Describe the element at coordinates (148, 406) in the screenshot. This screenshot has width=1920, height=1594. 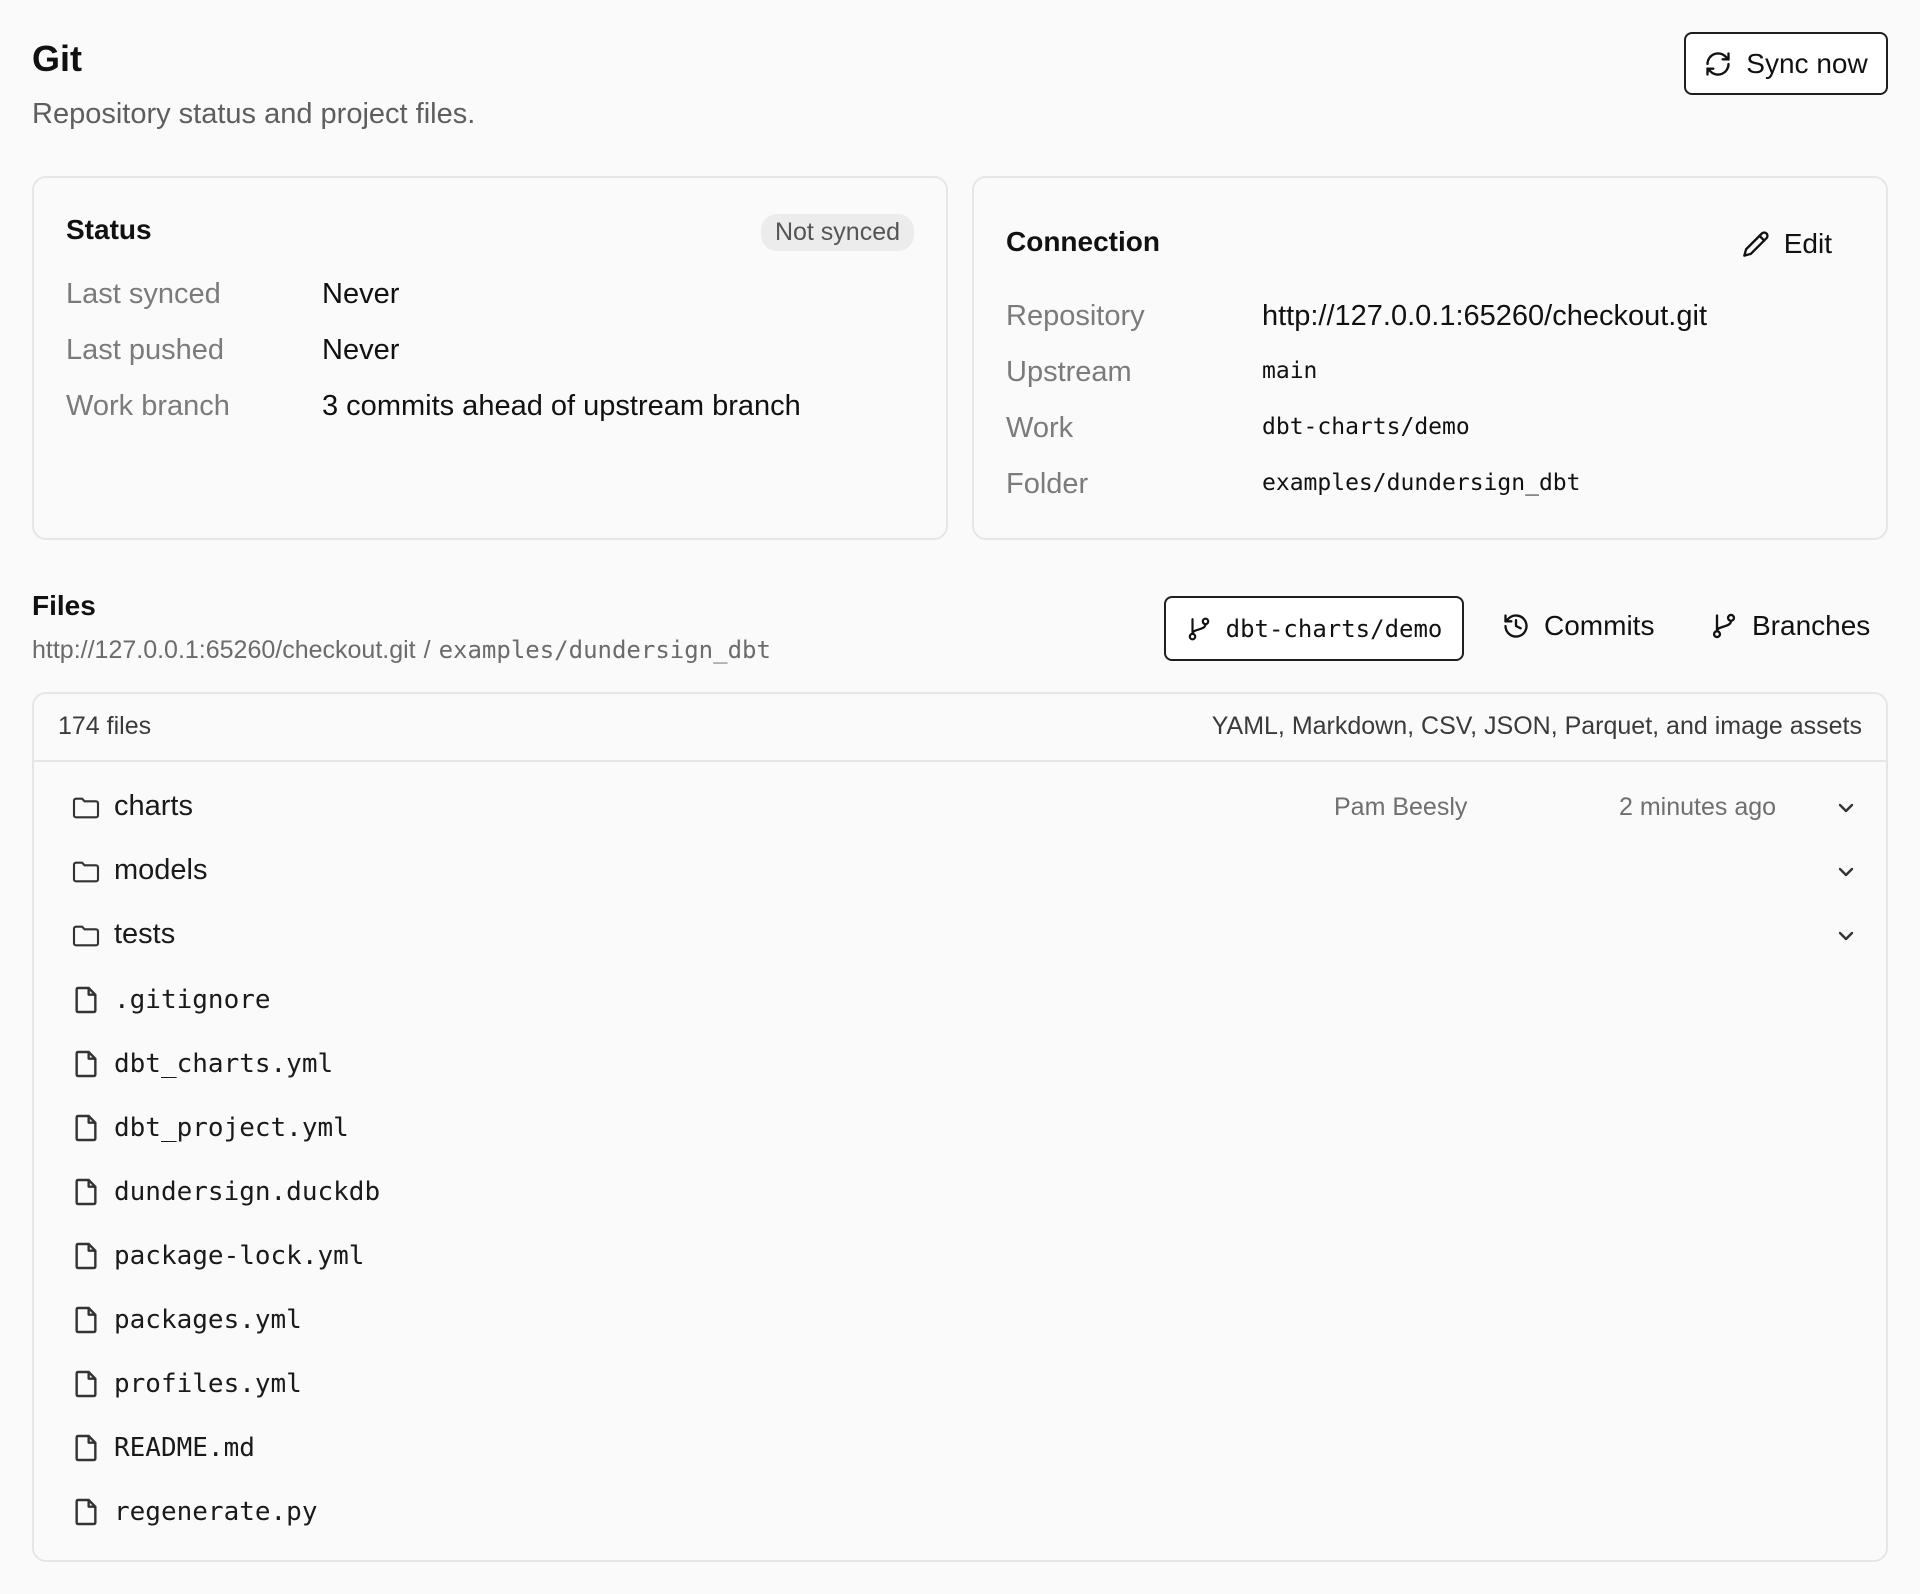
I see `work-branch-label: Work branch` at that location.